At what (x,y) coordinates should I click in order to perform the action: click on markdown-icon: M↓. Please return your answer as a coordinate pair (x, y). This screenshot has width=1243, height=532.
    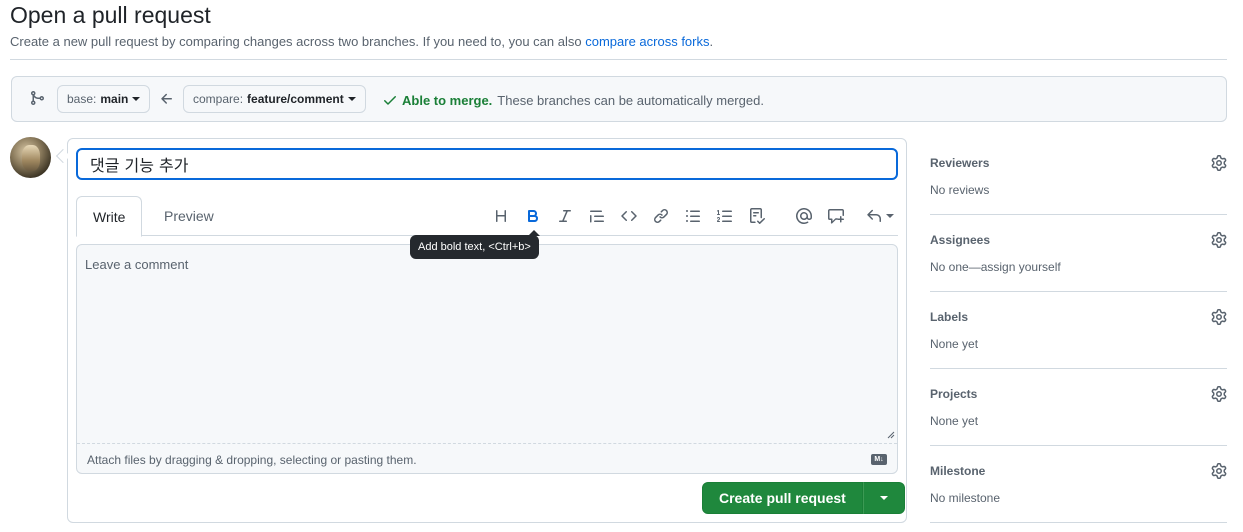
    Looking at the image, I should click on (879, 459).